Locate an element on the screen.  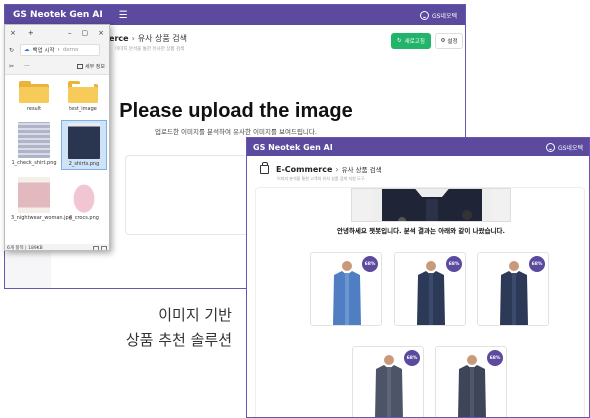
close-icon: × is located at coordinates (101, 33).